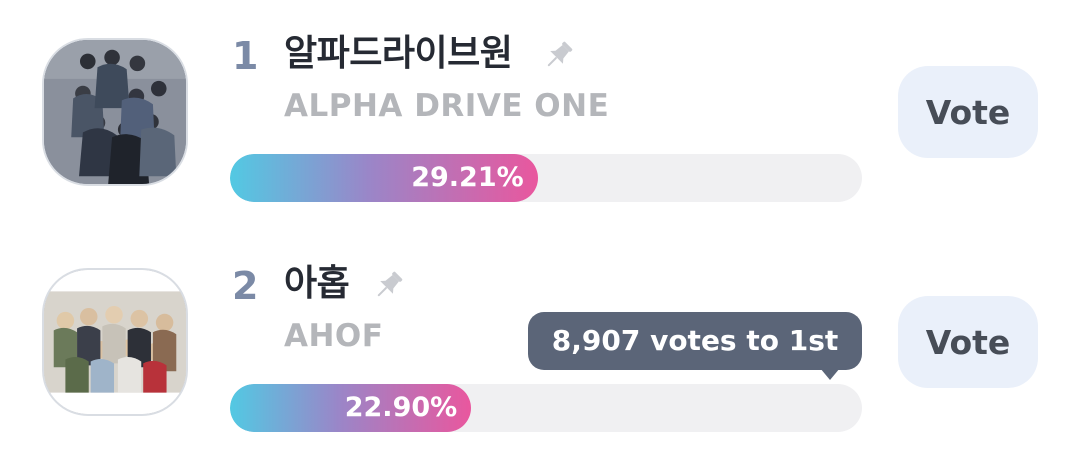 The height and width of the screenshot is (465, 1080). Describe the element at coordinates (447, 106) in the screenshot. I see `artist-name-english: ALPHA DRIVE ONE` at that location.